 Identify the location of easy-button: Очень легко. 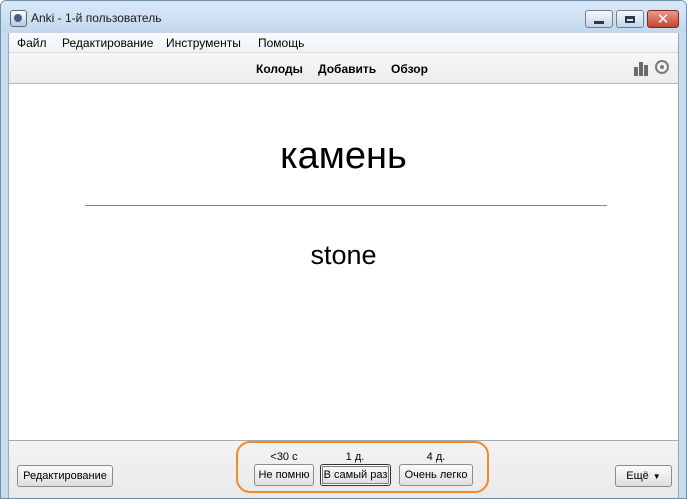
(436, 475).